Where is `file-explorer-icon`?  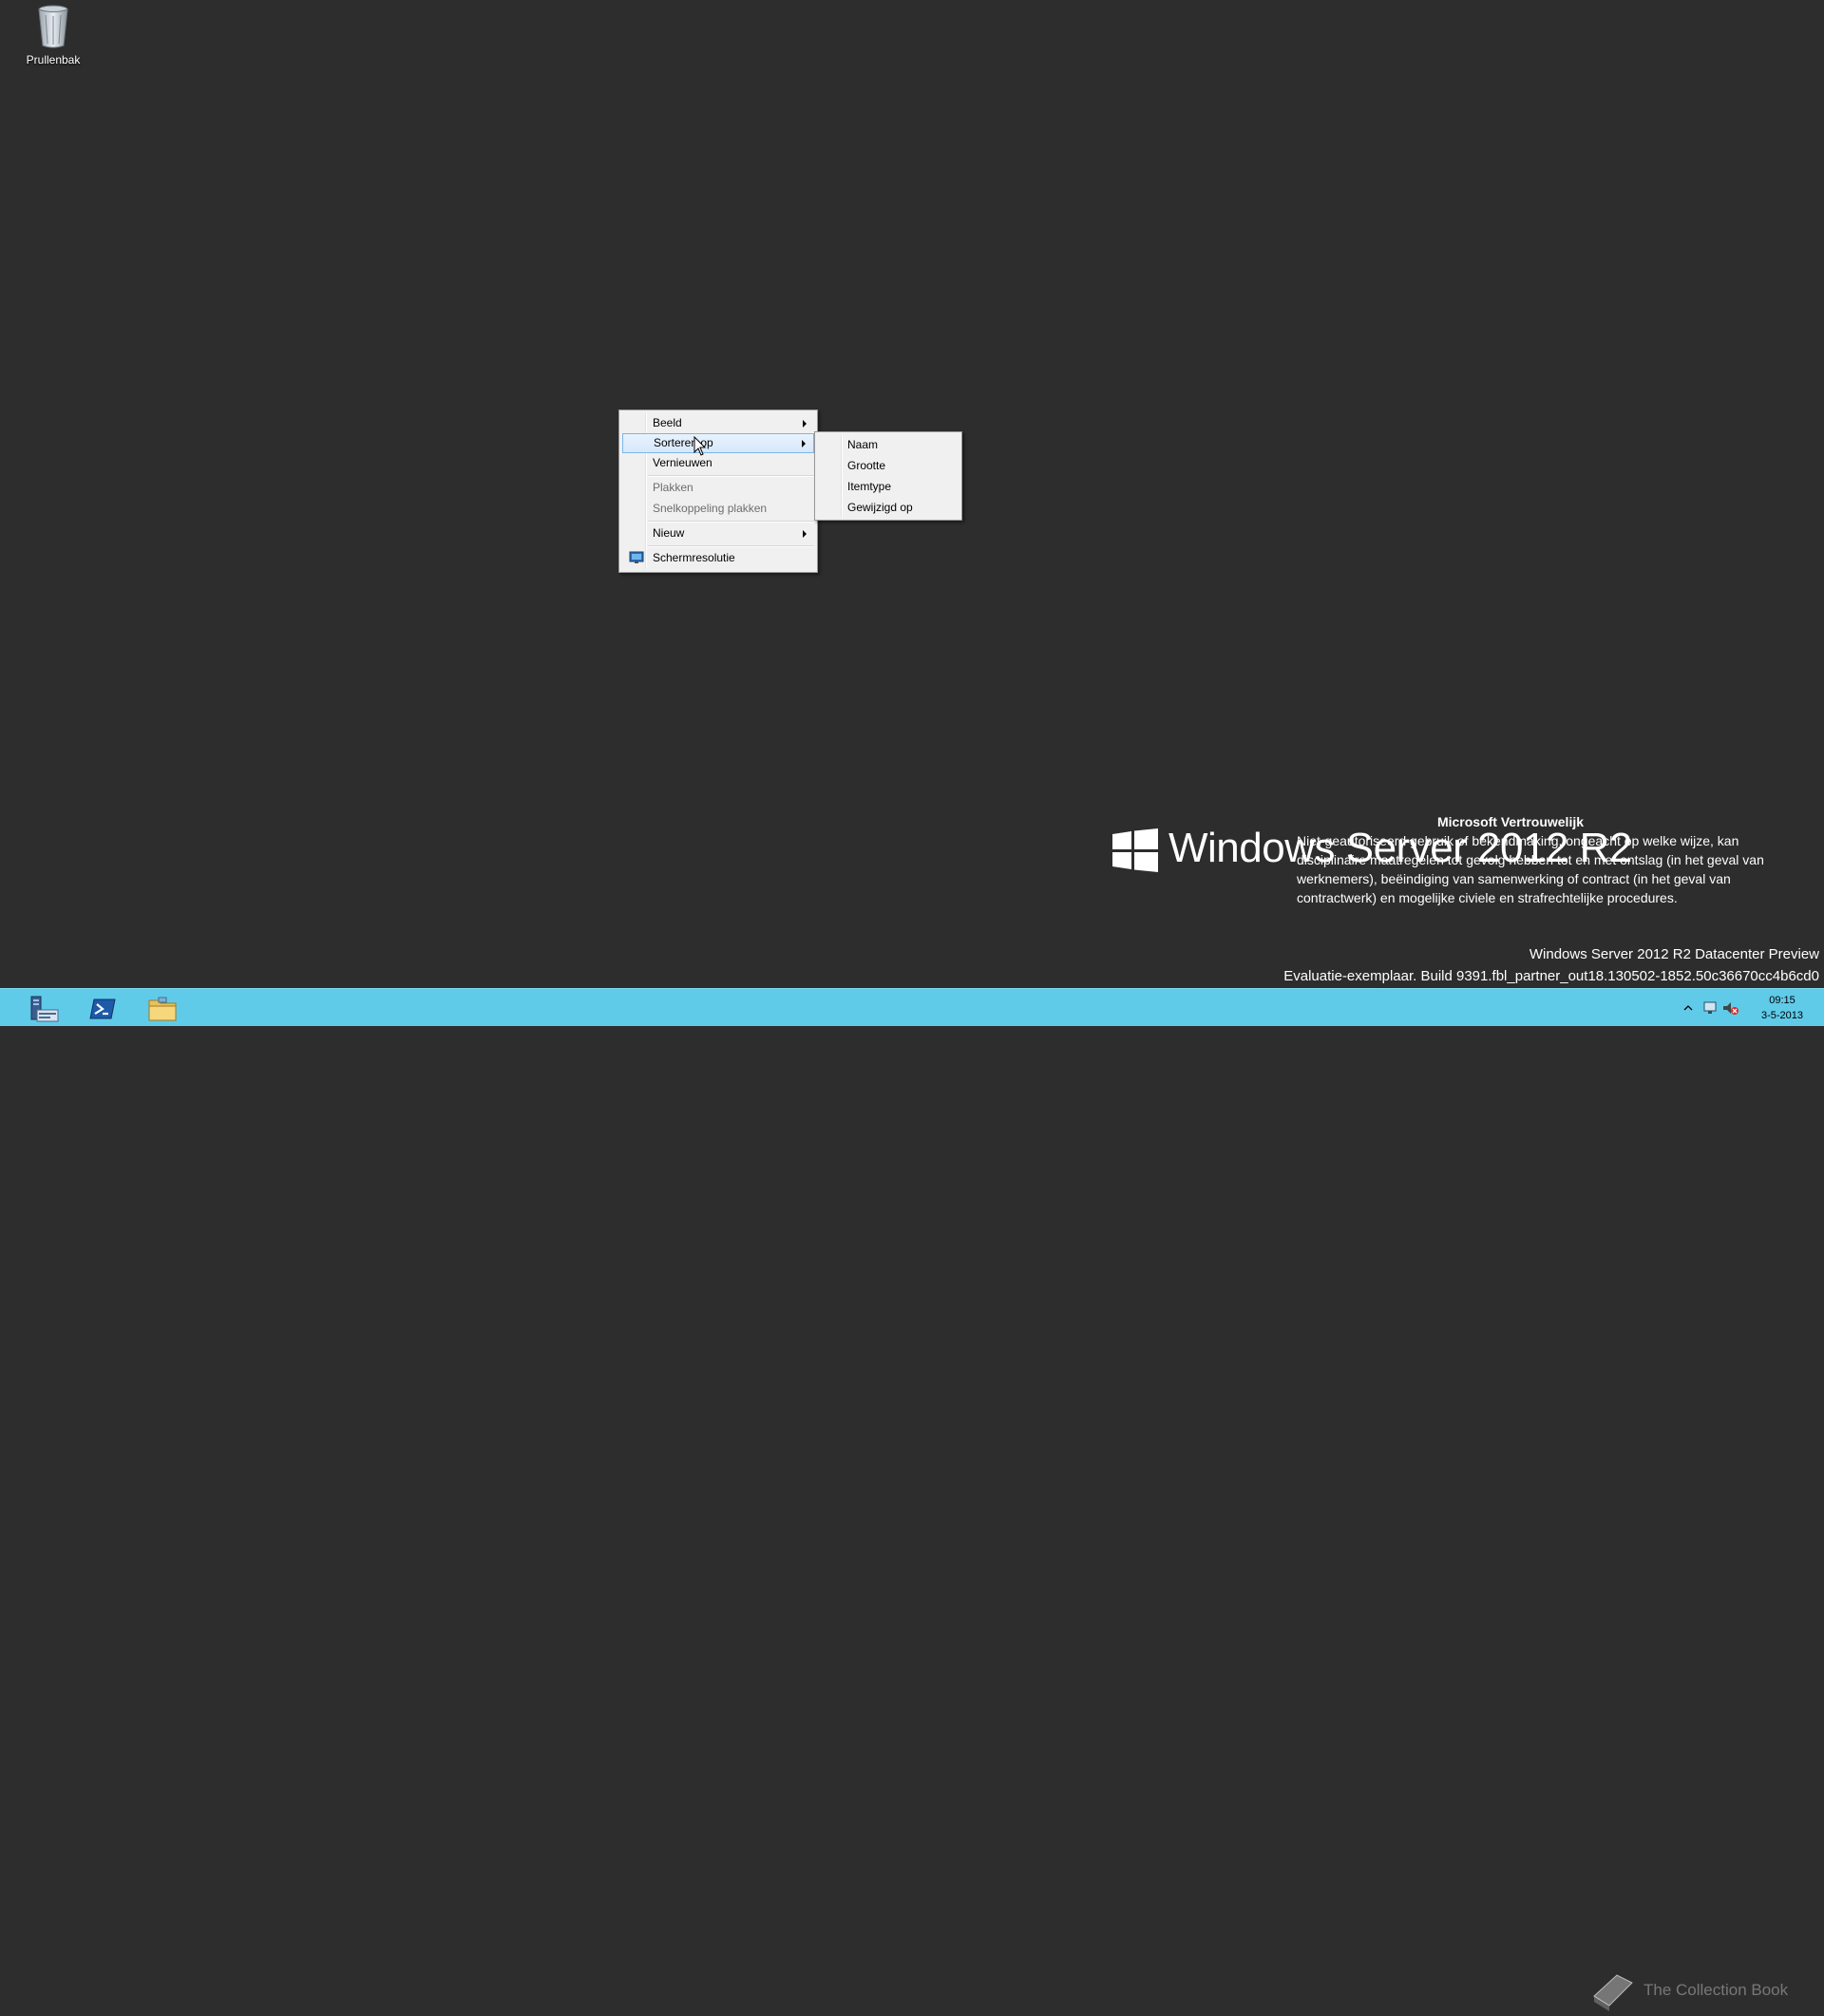
file-explorer-icon is located at coordinates (162, 1009).